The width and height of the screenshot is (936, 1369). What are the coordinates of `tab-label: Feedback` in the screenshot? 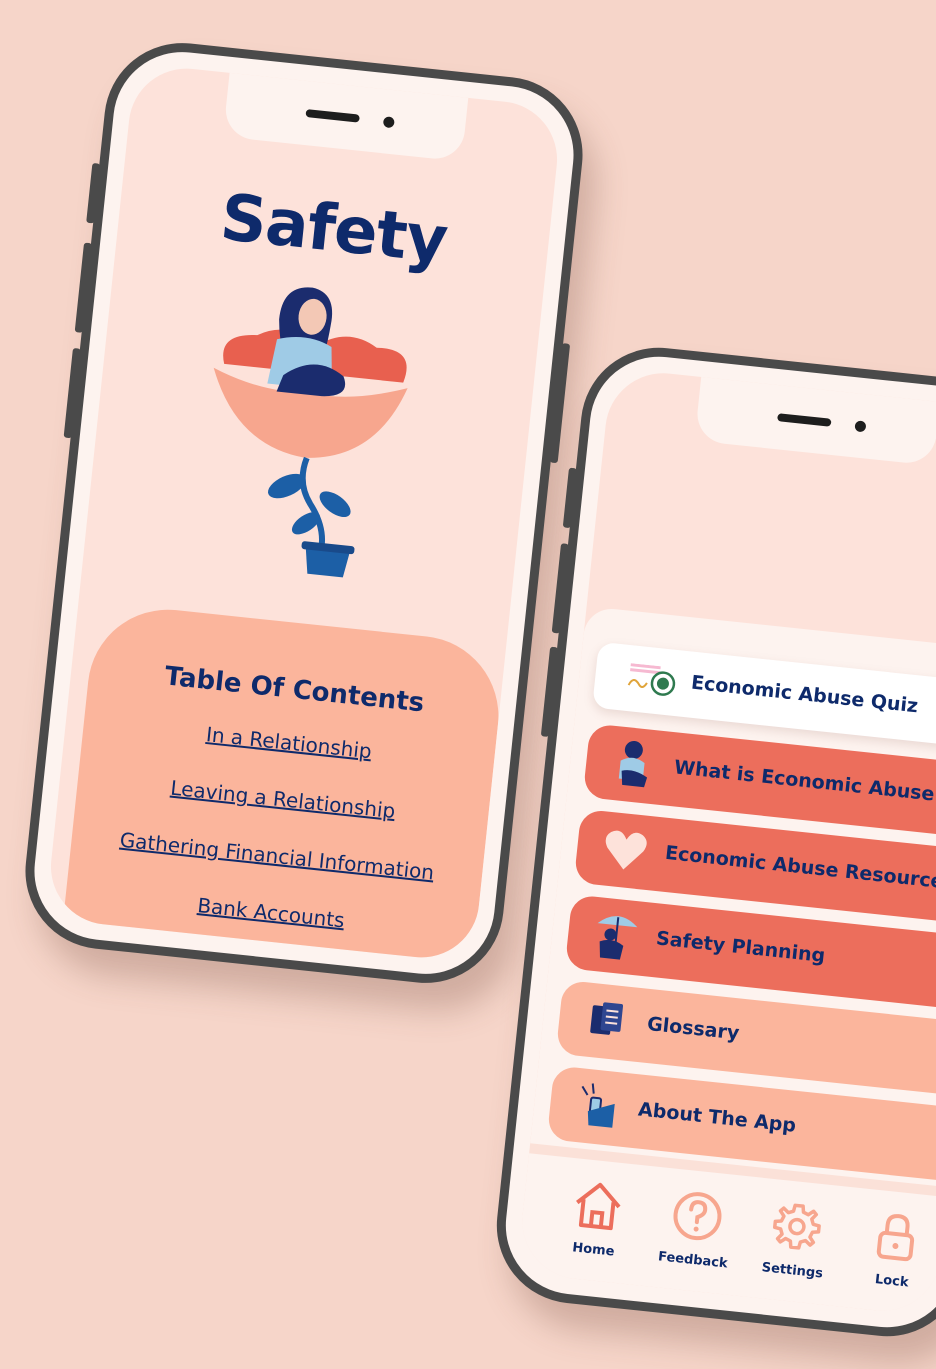 It's located at (693, 1260).